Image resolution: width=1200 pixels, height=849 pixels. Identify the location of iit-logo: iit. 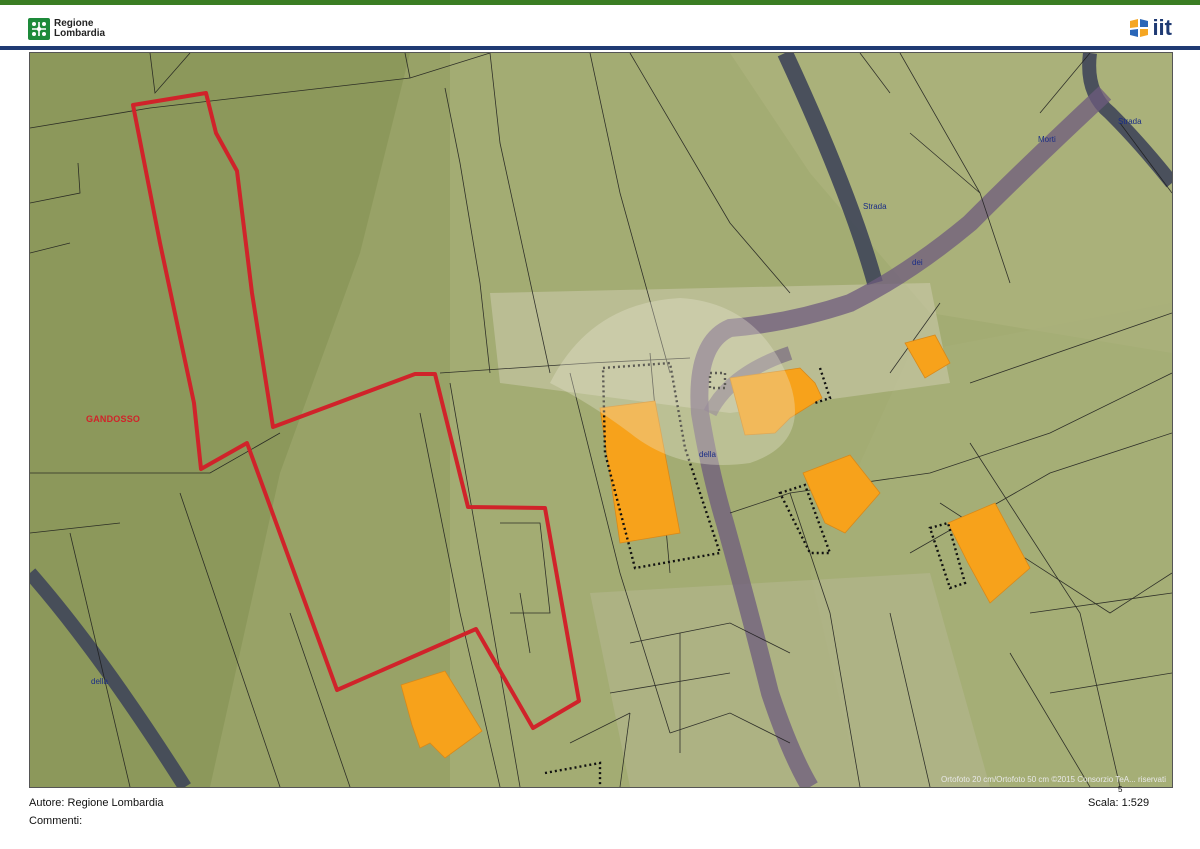
(1150, 28).